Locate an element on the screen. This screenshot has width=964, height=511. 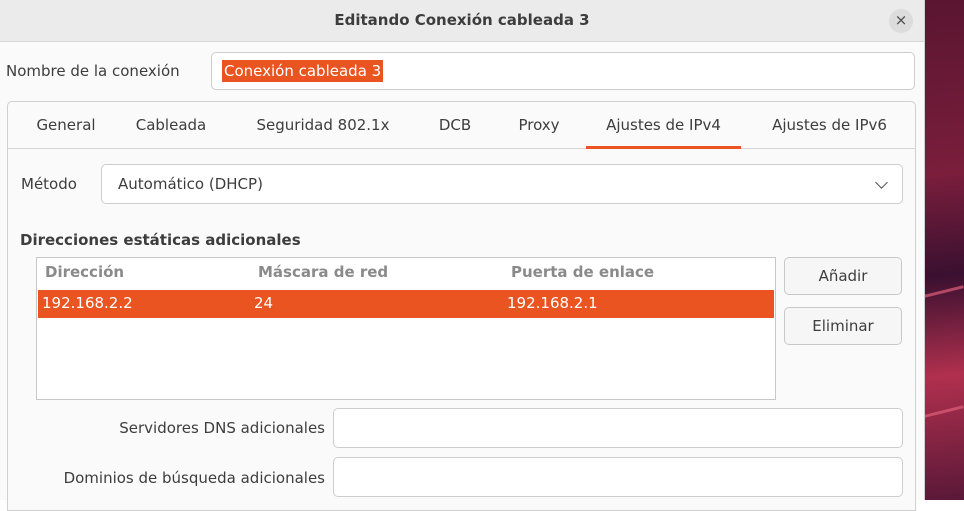
column-header-netmask: Máscara de red is located at coordinates (323, 272).